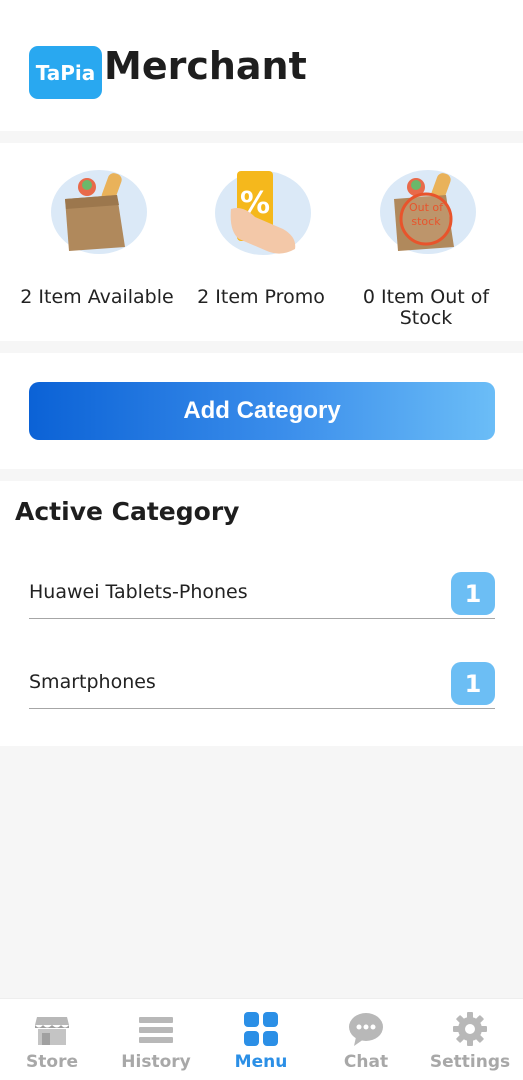 This screenshot has height=1080, width=523. What do you see at coordinates (262, 682) in the screenshot?
I see `category-row: Smartphones 1` at bounding box center [262, 682].